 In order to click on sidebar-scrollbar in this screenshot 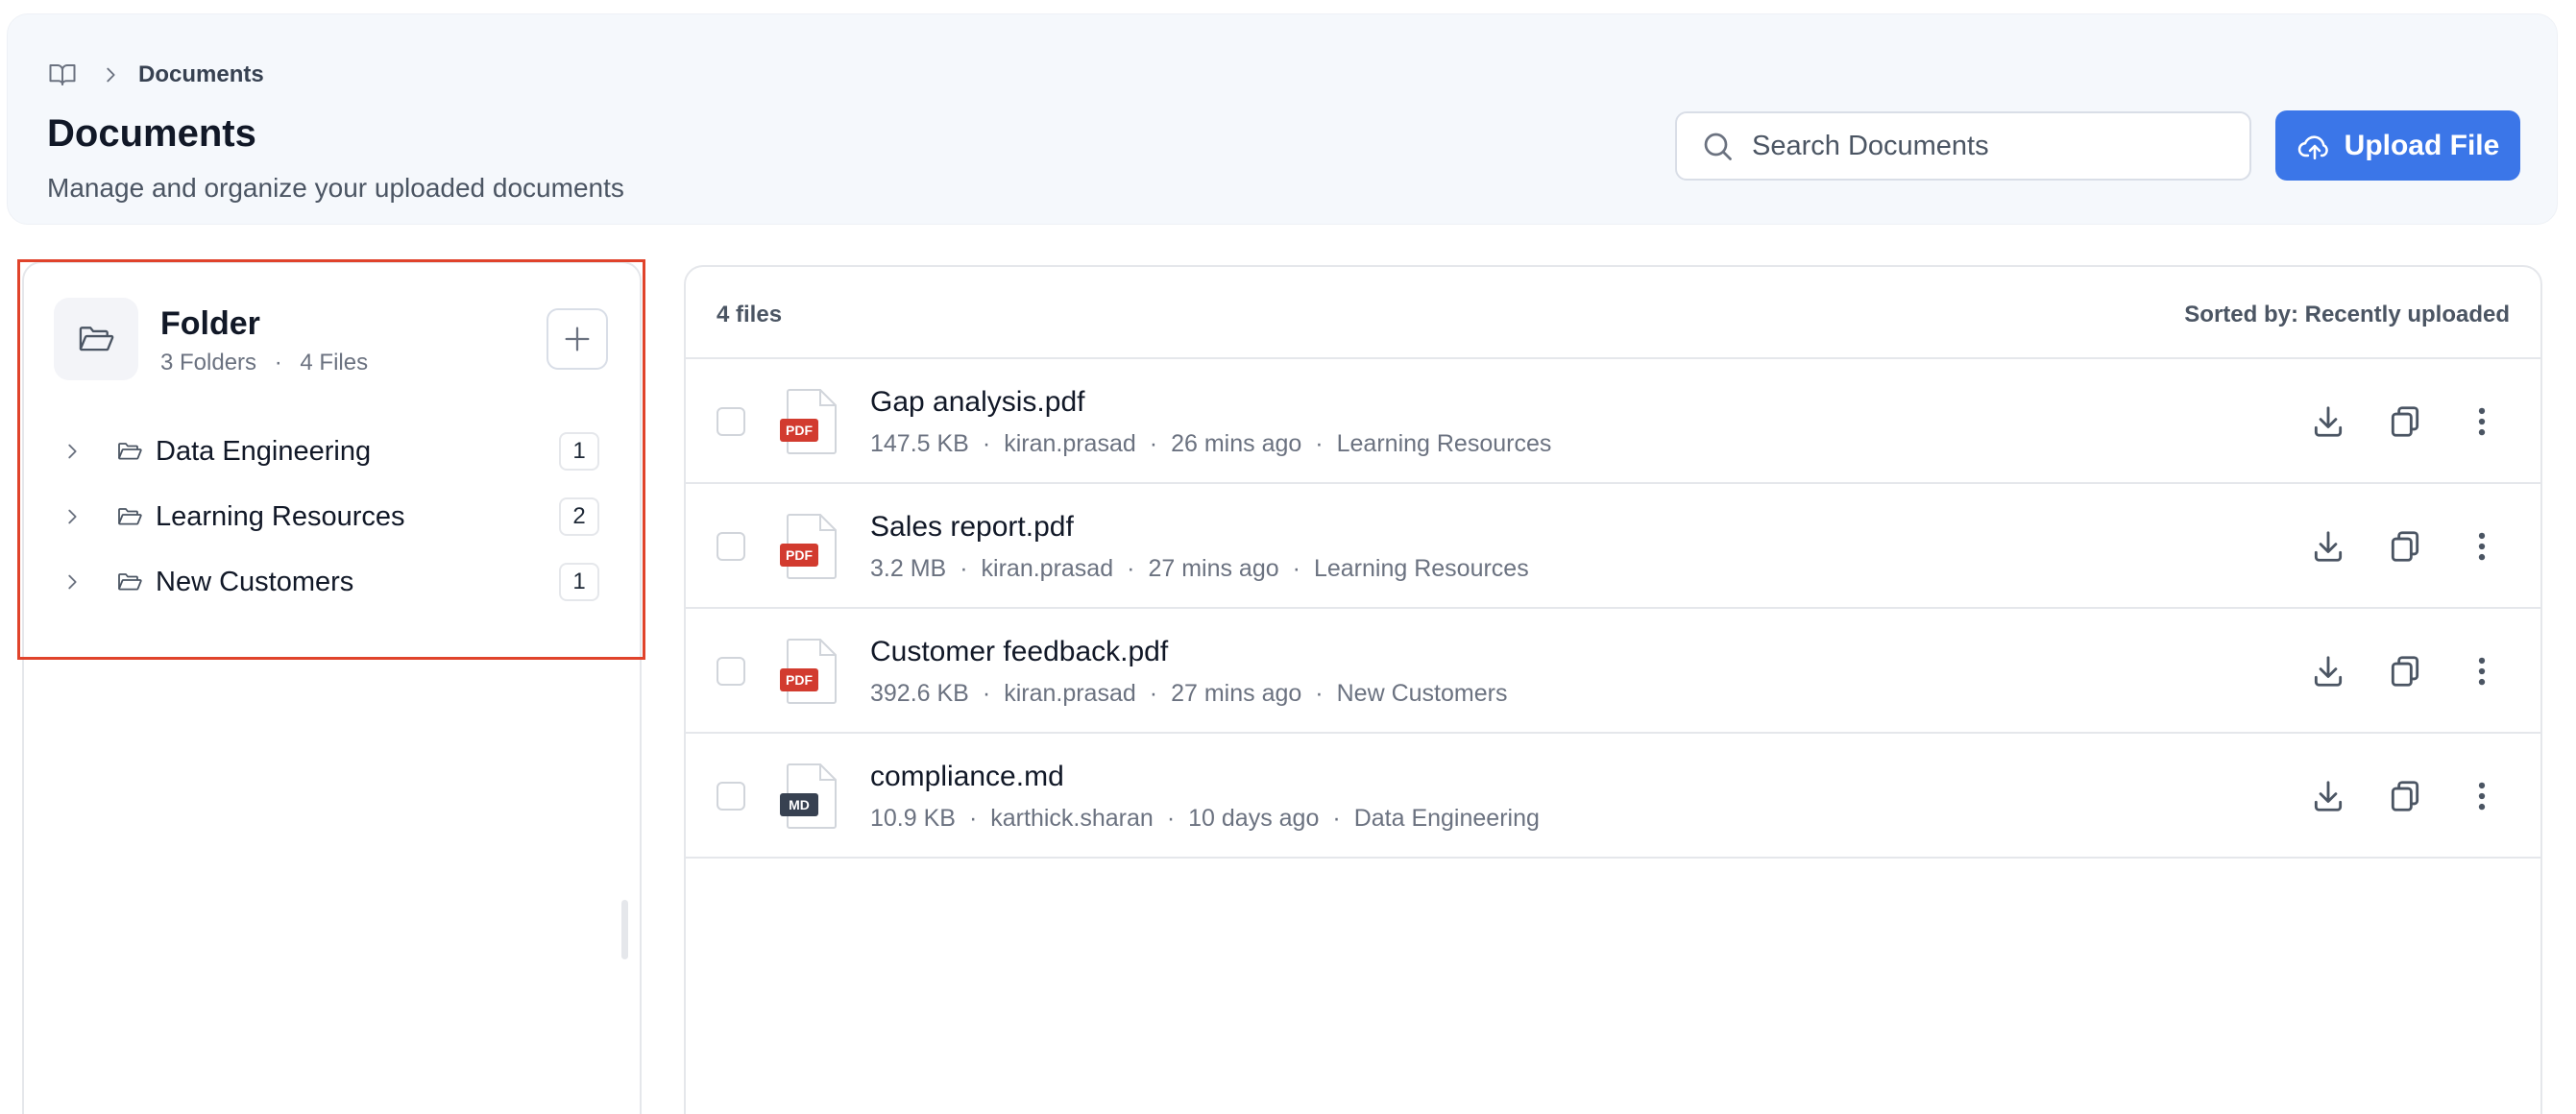, I will do `click(624, 929)`.